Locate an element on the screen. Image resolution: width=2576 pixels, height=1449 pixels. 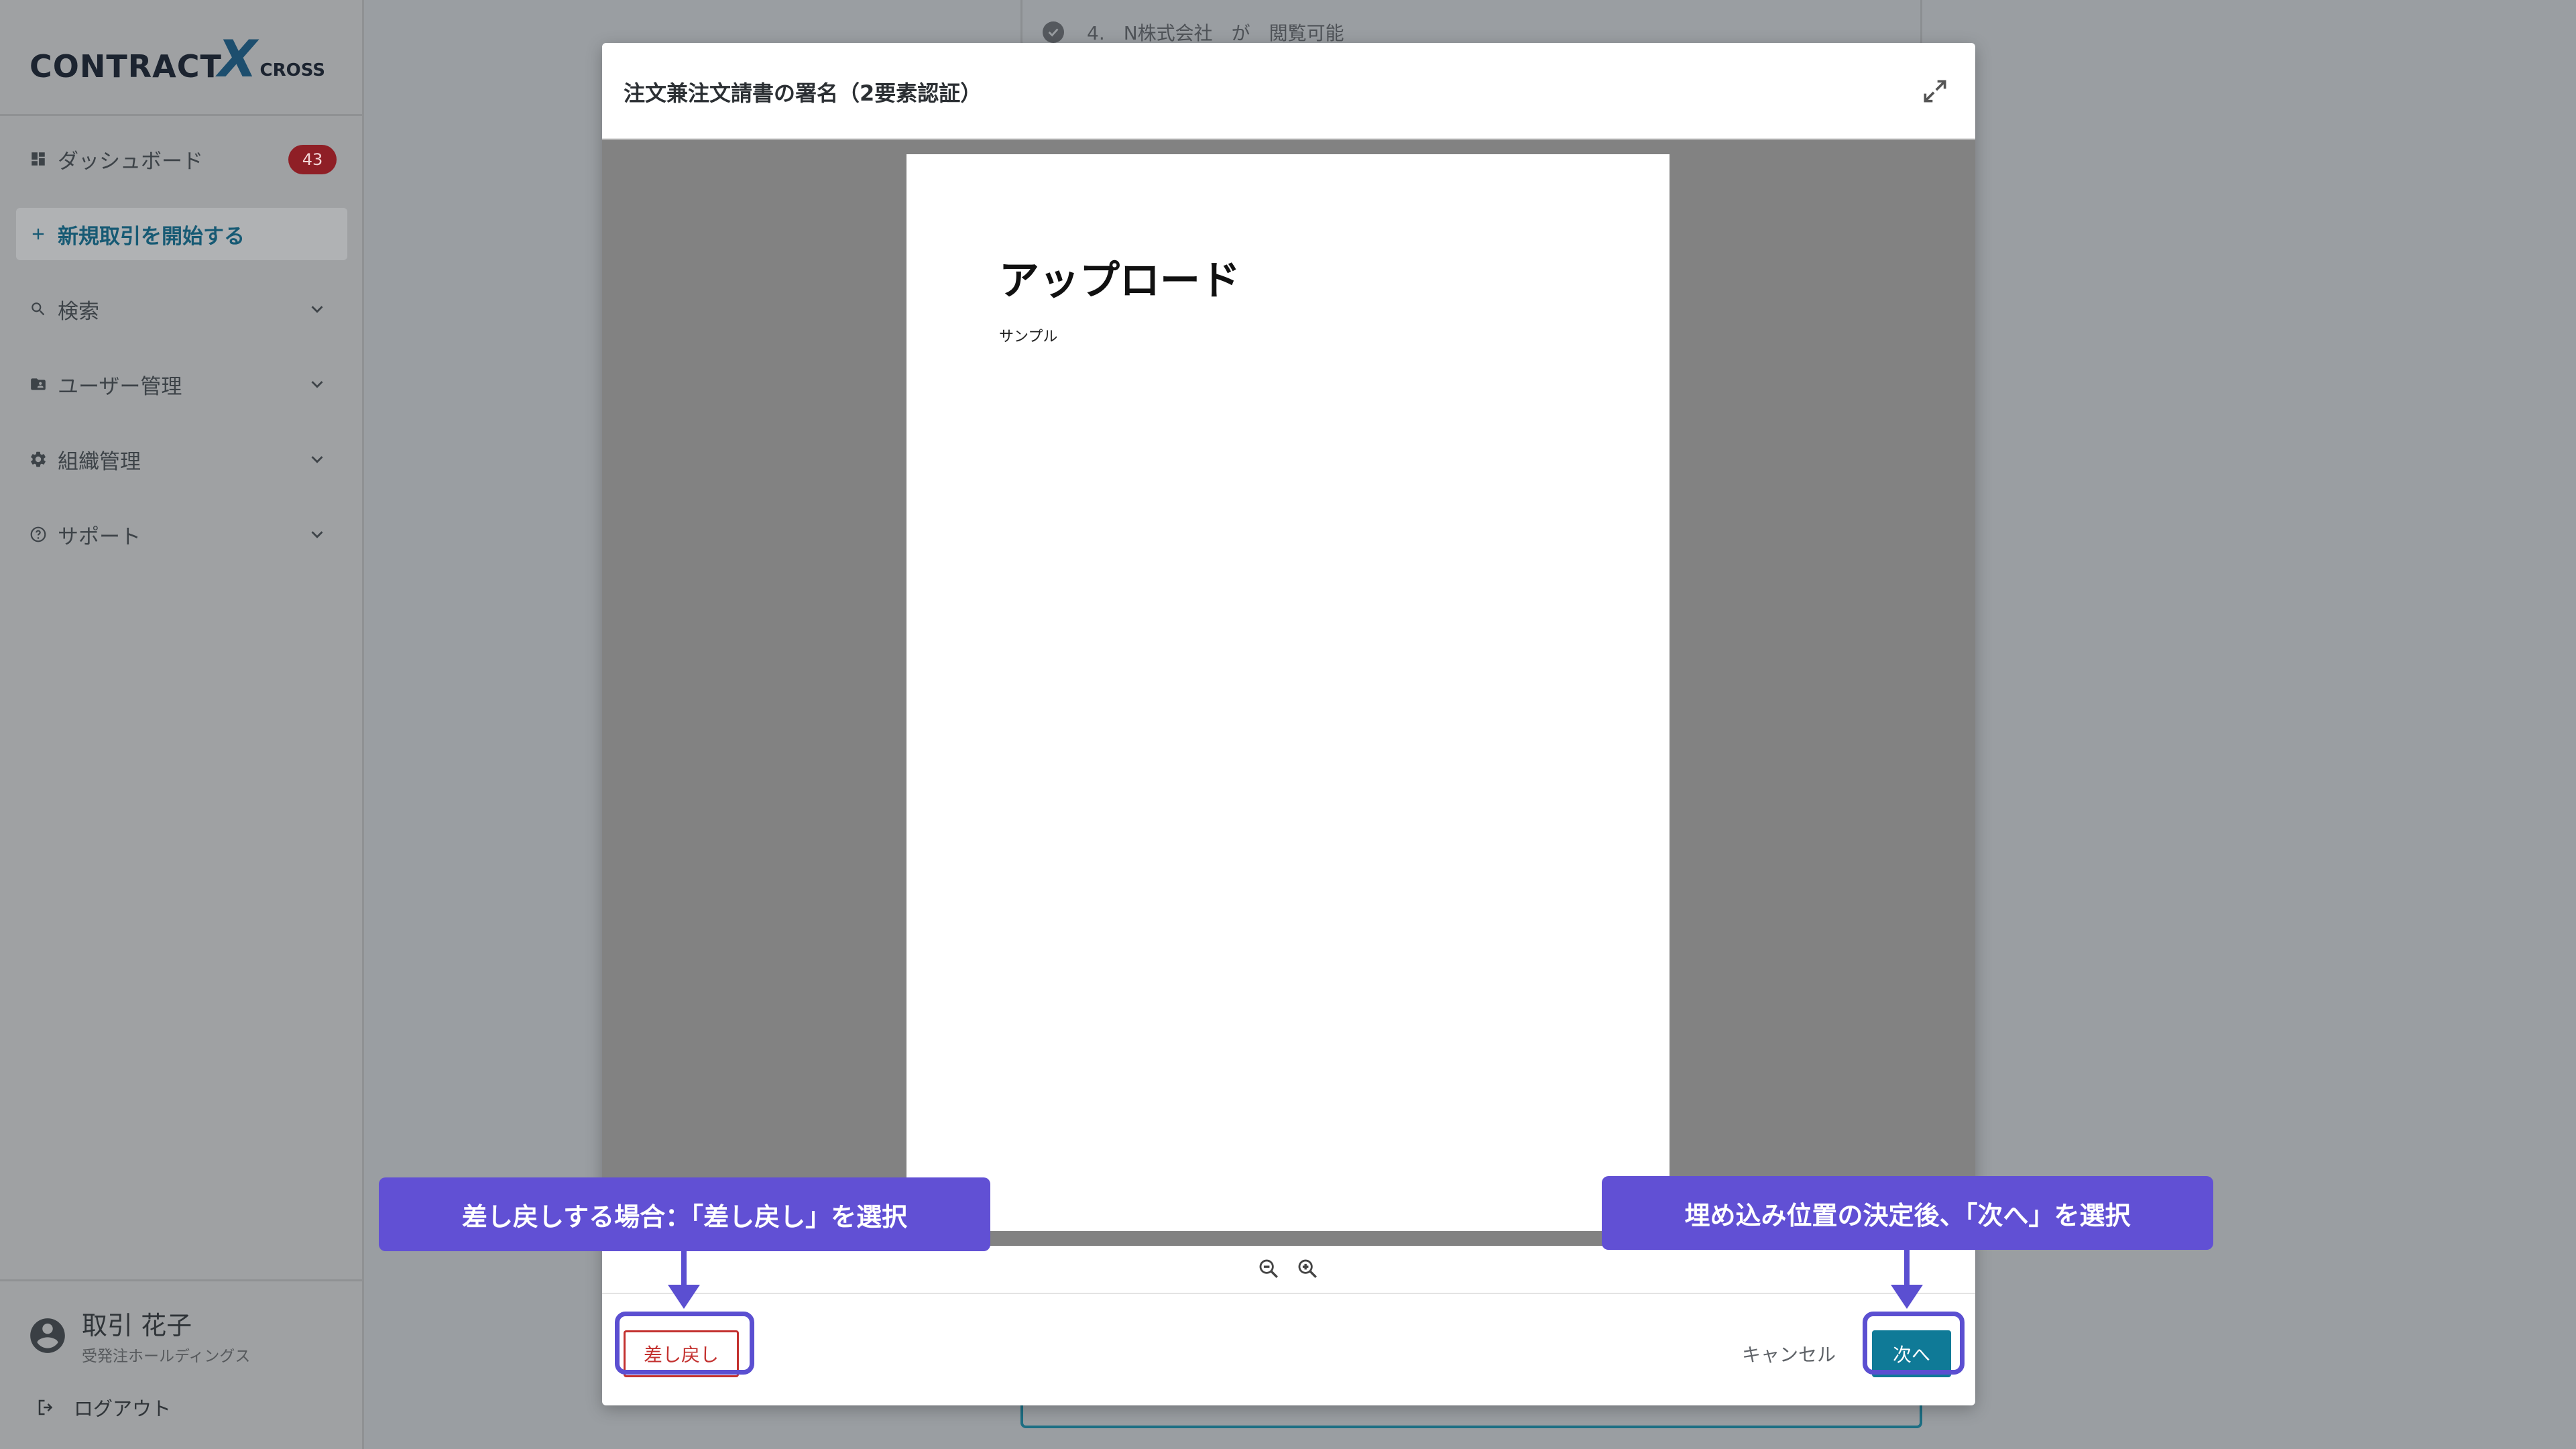
expand-icon is located at coordinates (1935, 91).